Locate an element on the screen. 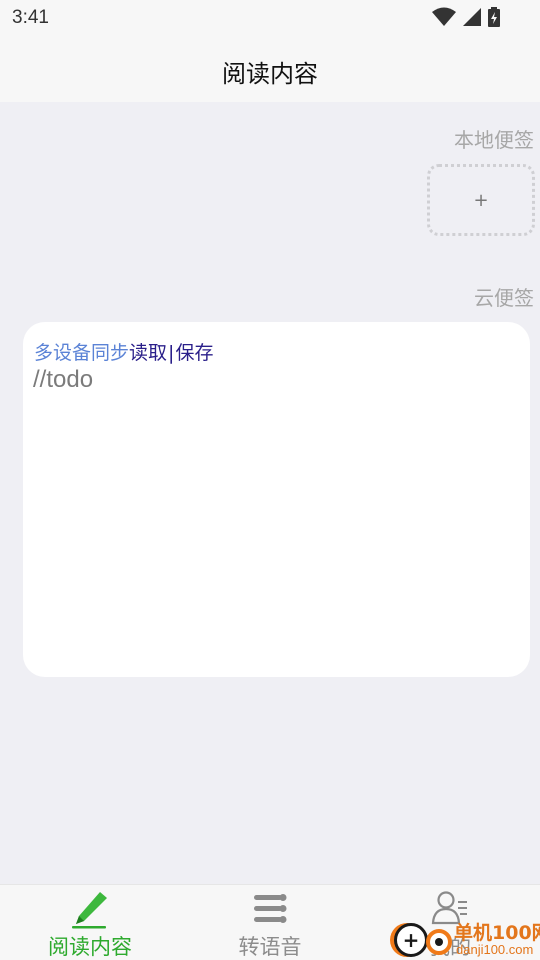 This screenshot has width=540, height=960. tab-text-to-speech: 转语音 is located at coordinates (270, 922).